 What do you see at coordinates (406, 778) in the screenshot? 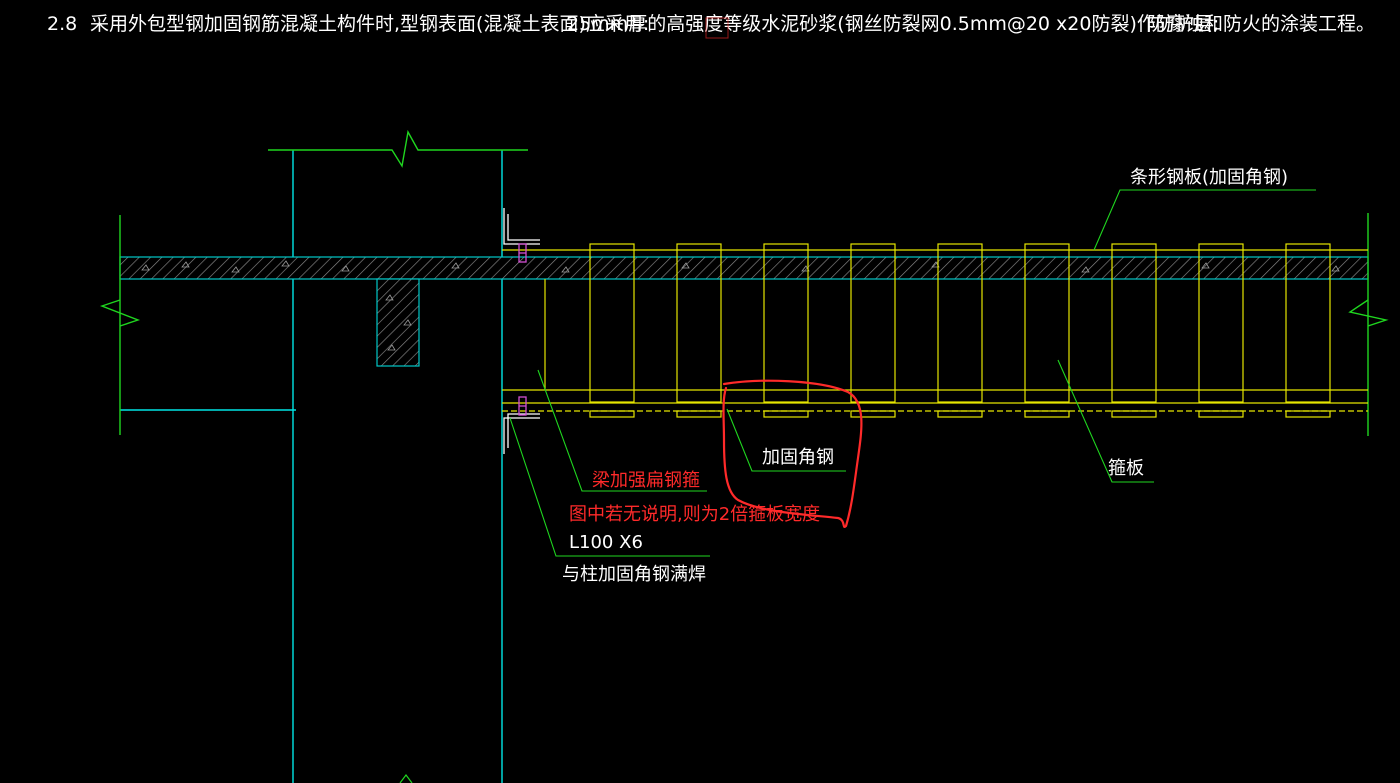
I see `column-bottom-break` at bounding box center [406, 778].